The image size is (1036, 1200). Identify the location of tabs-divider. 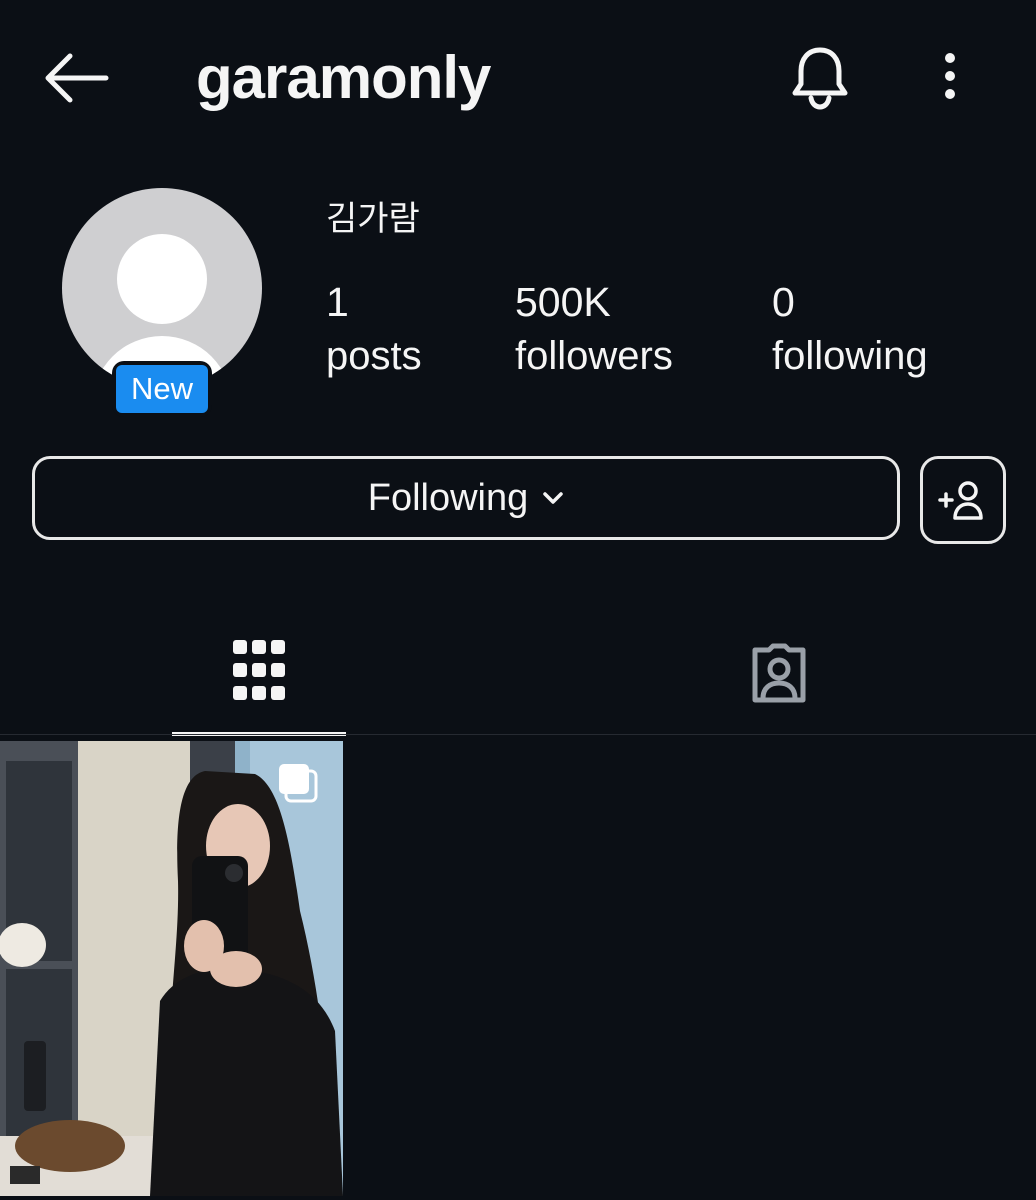
(518, 734).